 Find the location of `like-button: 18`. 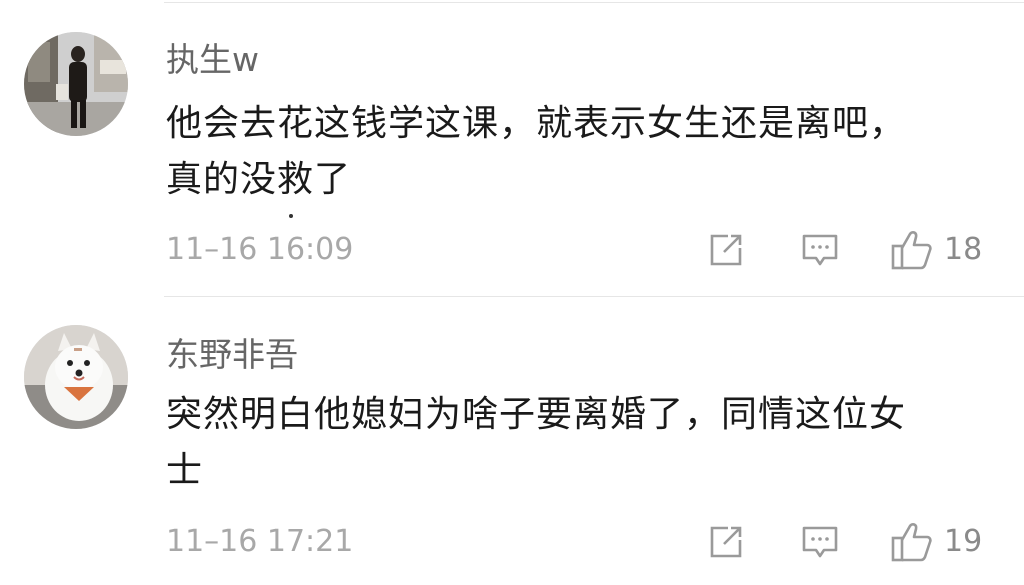

like-button: 18 is located at coordinates (936, 250).